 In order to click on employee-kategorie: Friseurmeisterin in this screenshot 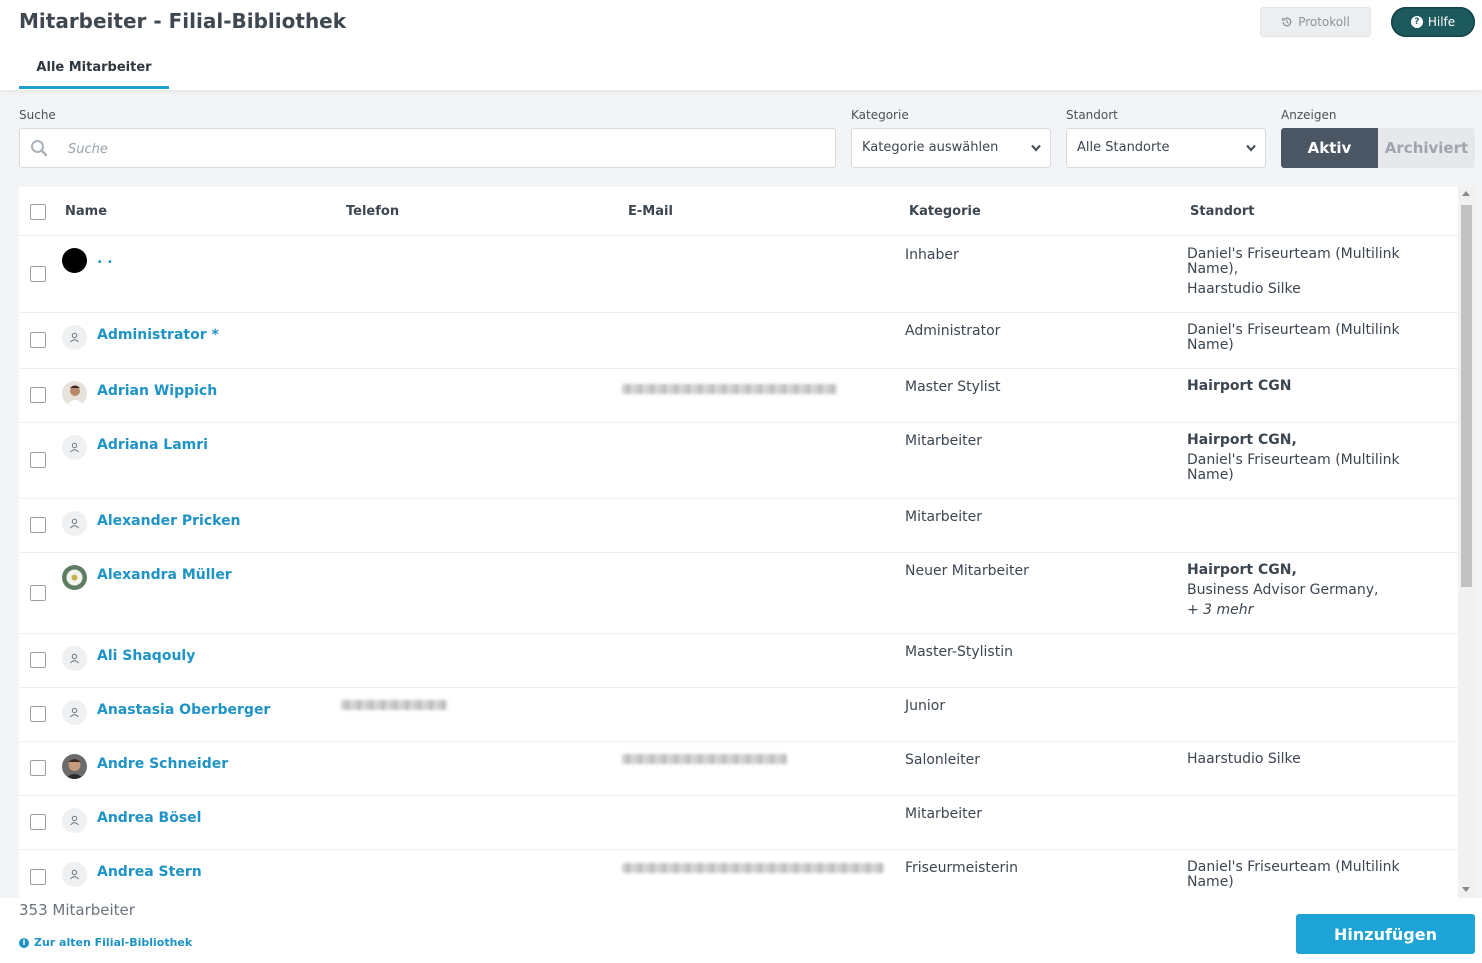, I will do `click(962, 868)`.